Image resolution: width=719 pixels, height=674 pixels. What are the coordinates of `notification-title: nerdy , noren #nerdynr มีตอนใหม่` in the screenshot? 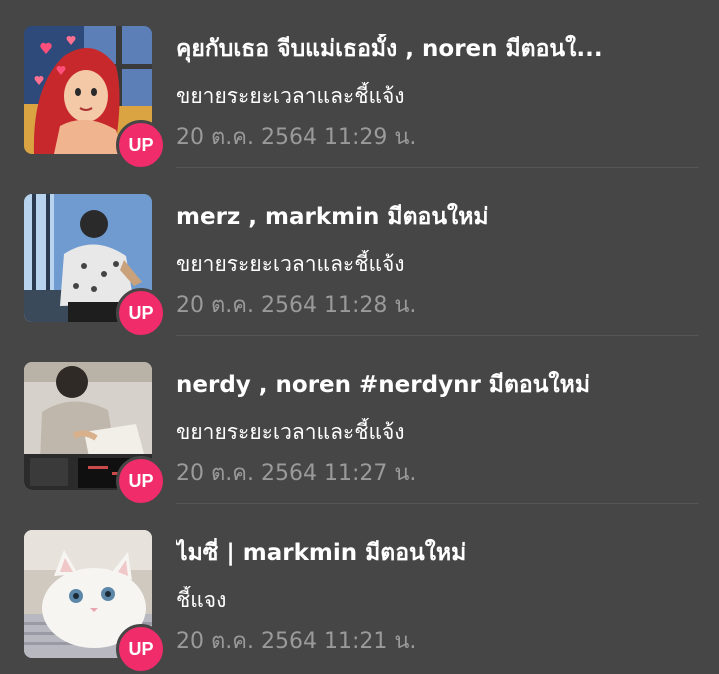 It's located at (383, 385).